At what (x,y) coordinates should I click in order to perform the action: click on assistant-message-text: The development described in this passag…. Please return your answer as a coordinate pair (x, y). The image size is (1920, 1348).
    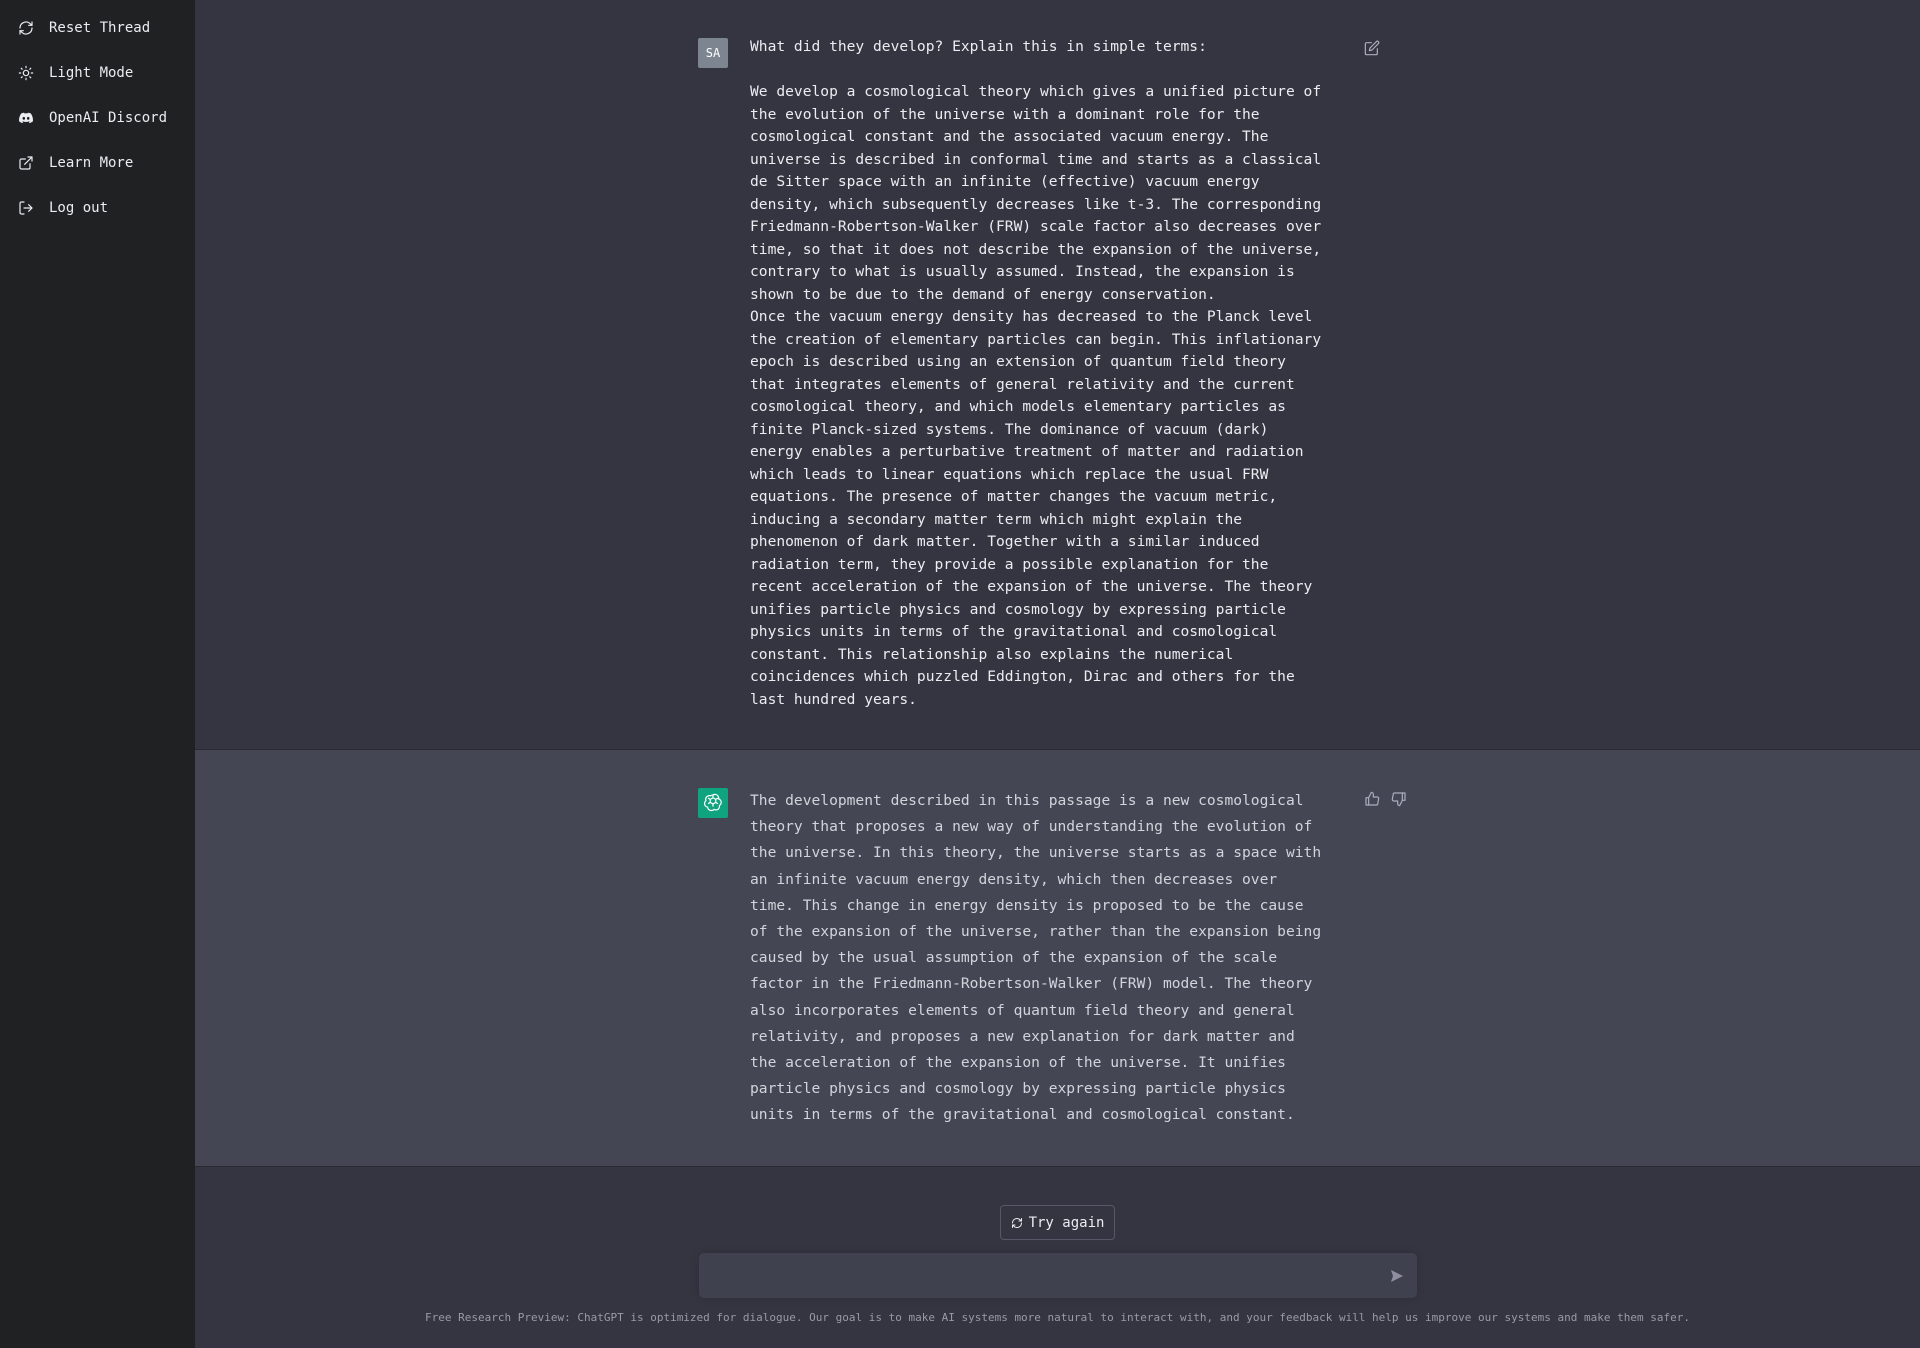
    Looking at the image, I should click on (1036, 958).